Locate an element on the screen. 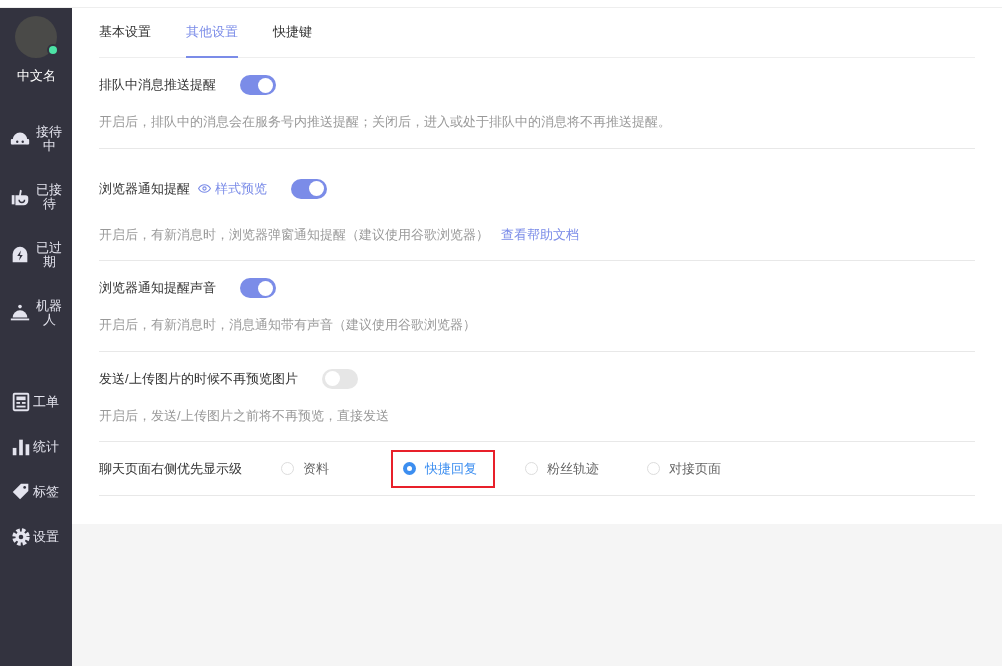 The image size is (1002, 666). setting-title: 聊天页面右侧优先显示级 is located at coordinates (171, 468).